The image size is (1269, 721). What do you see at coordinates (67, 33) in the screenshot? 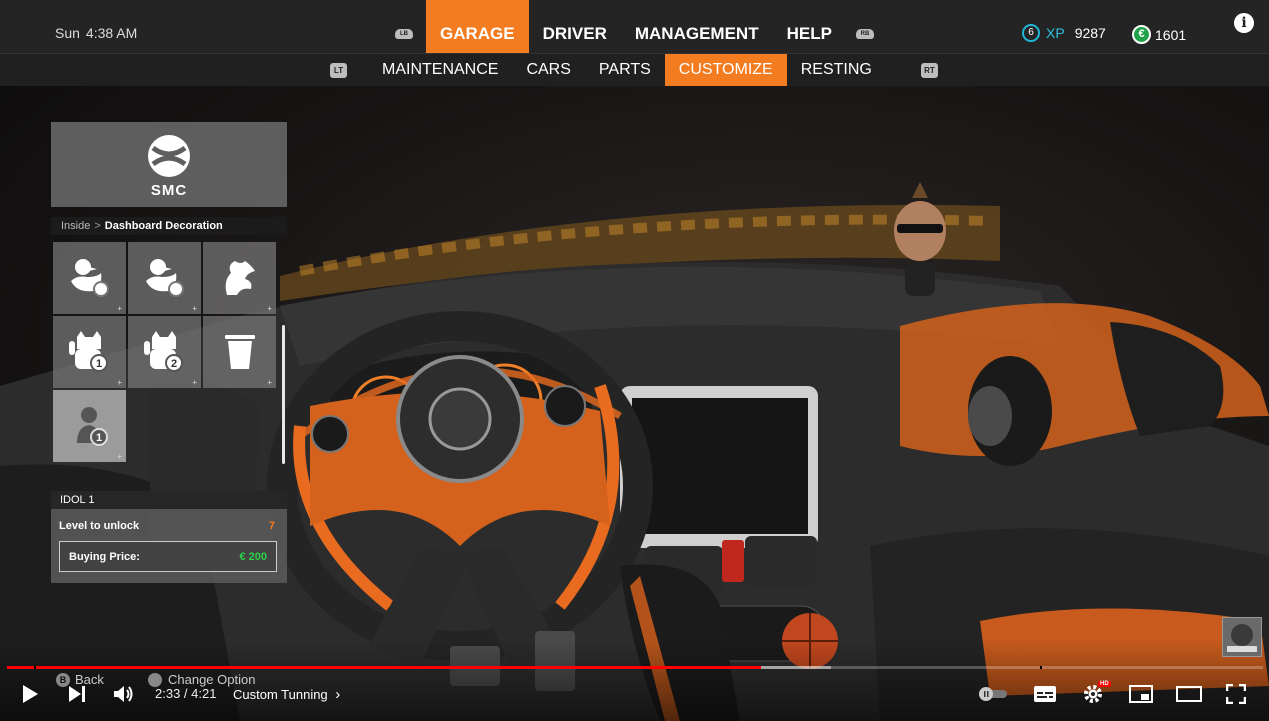
I see `clock-day: Sun` at bounding box center [67, 33].